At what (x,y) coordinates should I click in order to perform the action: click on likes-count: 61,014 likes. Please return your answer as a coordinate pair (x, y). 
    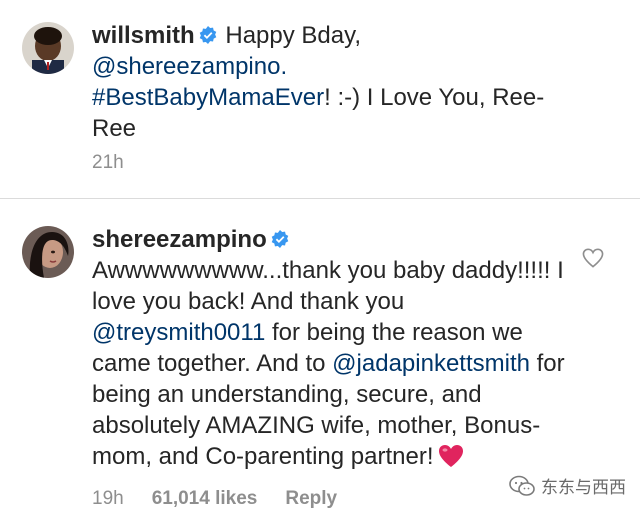
    Looking at the image, I should click on (205, 499).